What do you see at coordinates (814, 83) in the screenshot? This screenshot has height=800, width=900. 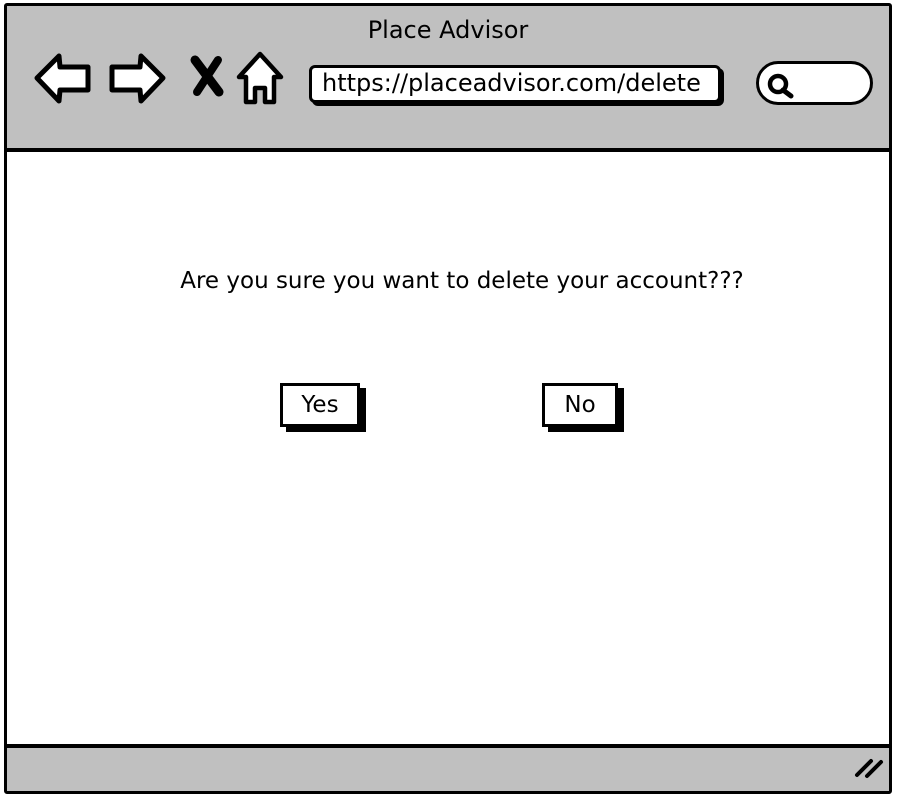 I see `search-input` at bounding box center [814, 83].